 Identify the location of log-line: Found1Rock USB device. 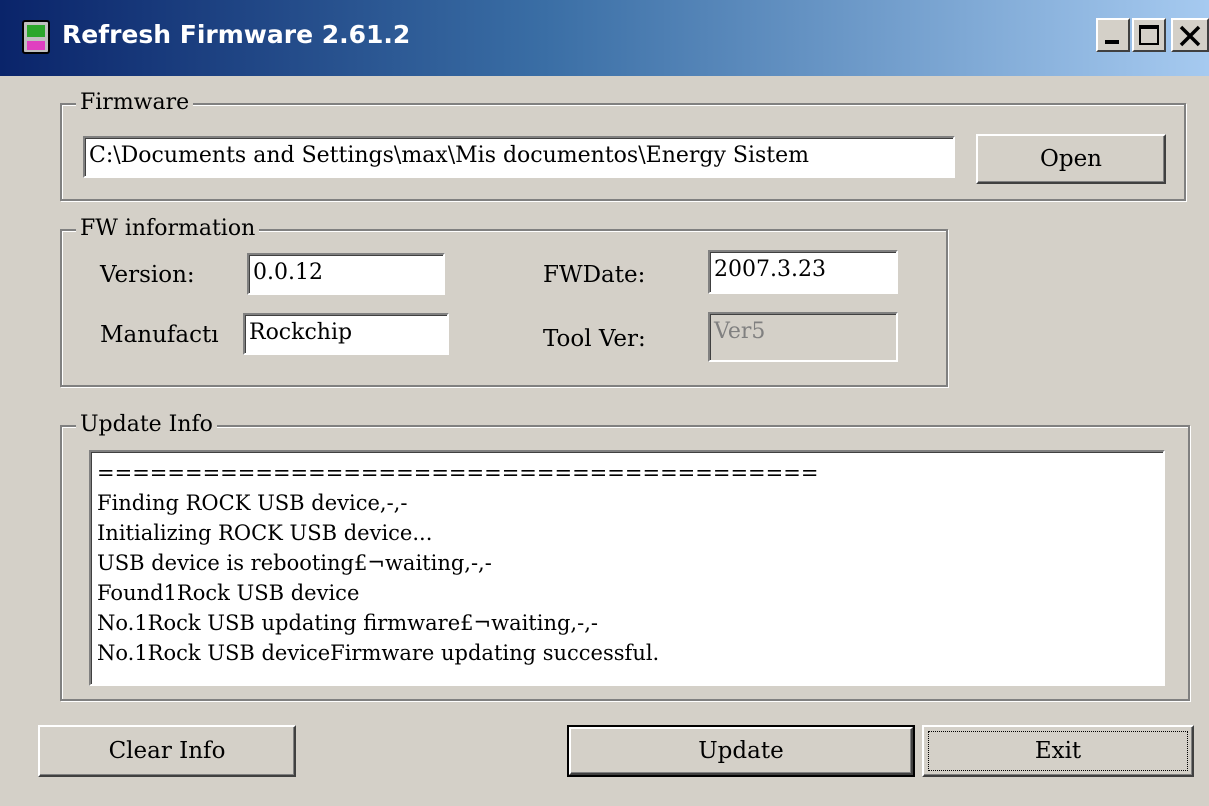
(228, 593).